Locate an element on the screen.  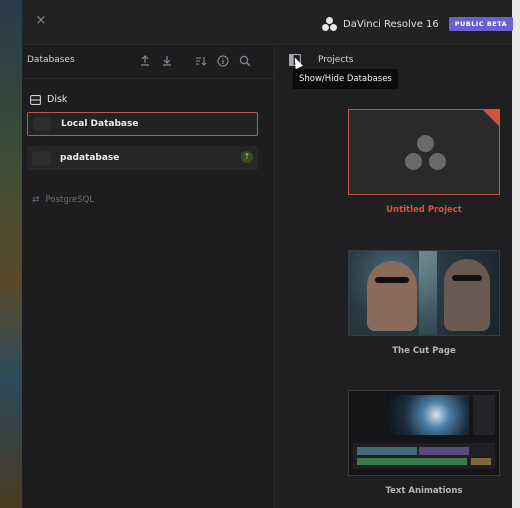
project-name: Untitled Project is located at coordinates (424, 210).